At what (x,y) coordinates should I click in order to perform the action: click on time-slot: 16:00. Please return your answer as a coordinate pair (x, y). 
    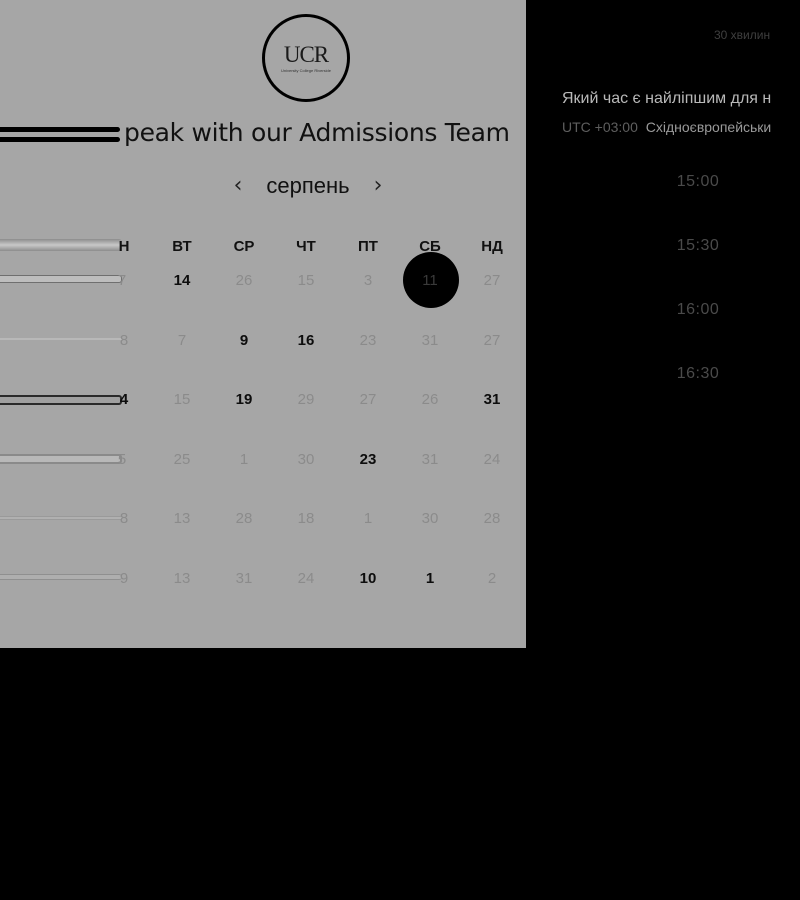
    Looking at the image, I should click on (698, 310).